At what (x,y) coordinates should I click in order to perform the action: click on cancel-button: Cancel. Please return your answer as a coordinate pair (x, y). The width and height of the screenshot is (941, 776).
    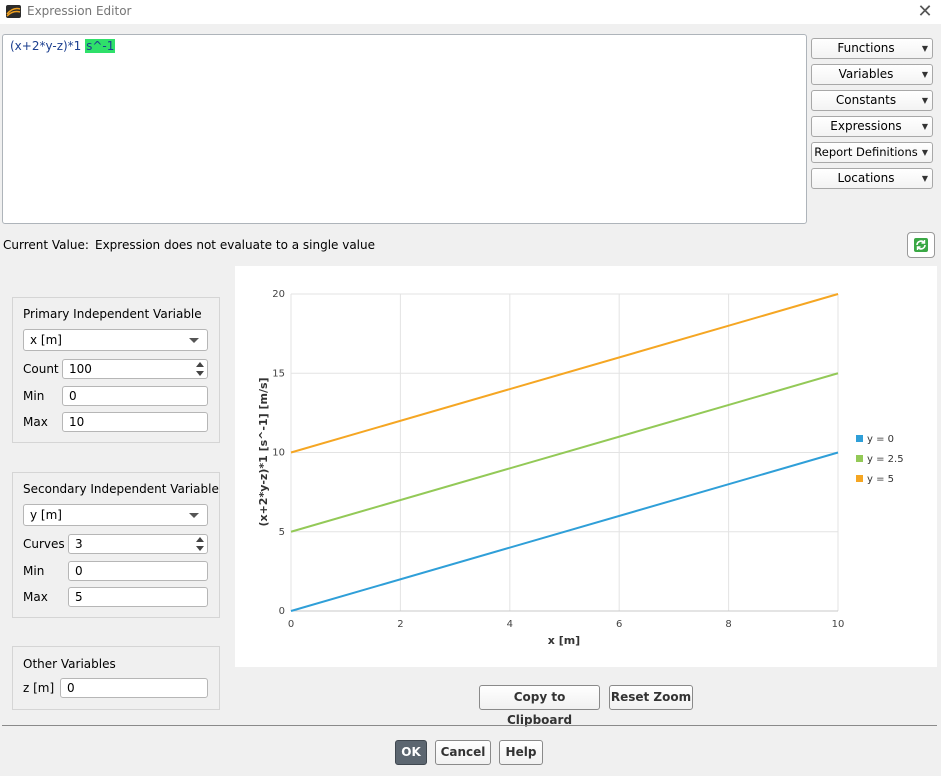
    Looking at the image, I should click on (463, 752).